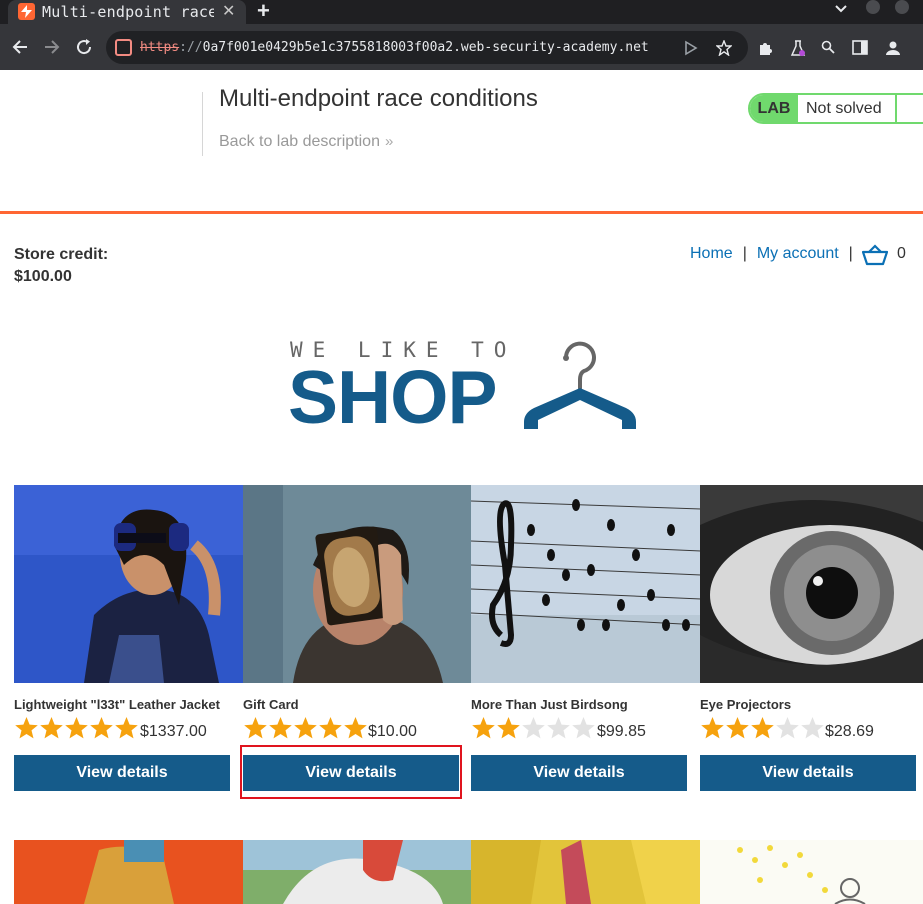  Describe the element at coordinates (393, 397) in the screenshot. I see `logo-word: SHOP` at that location.